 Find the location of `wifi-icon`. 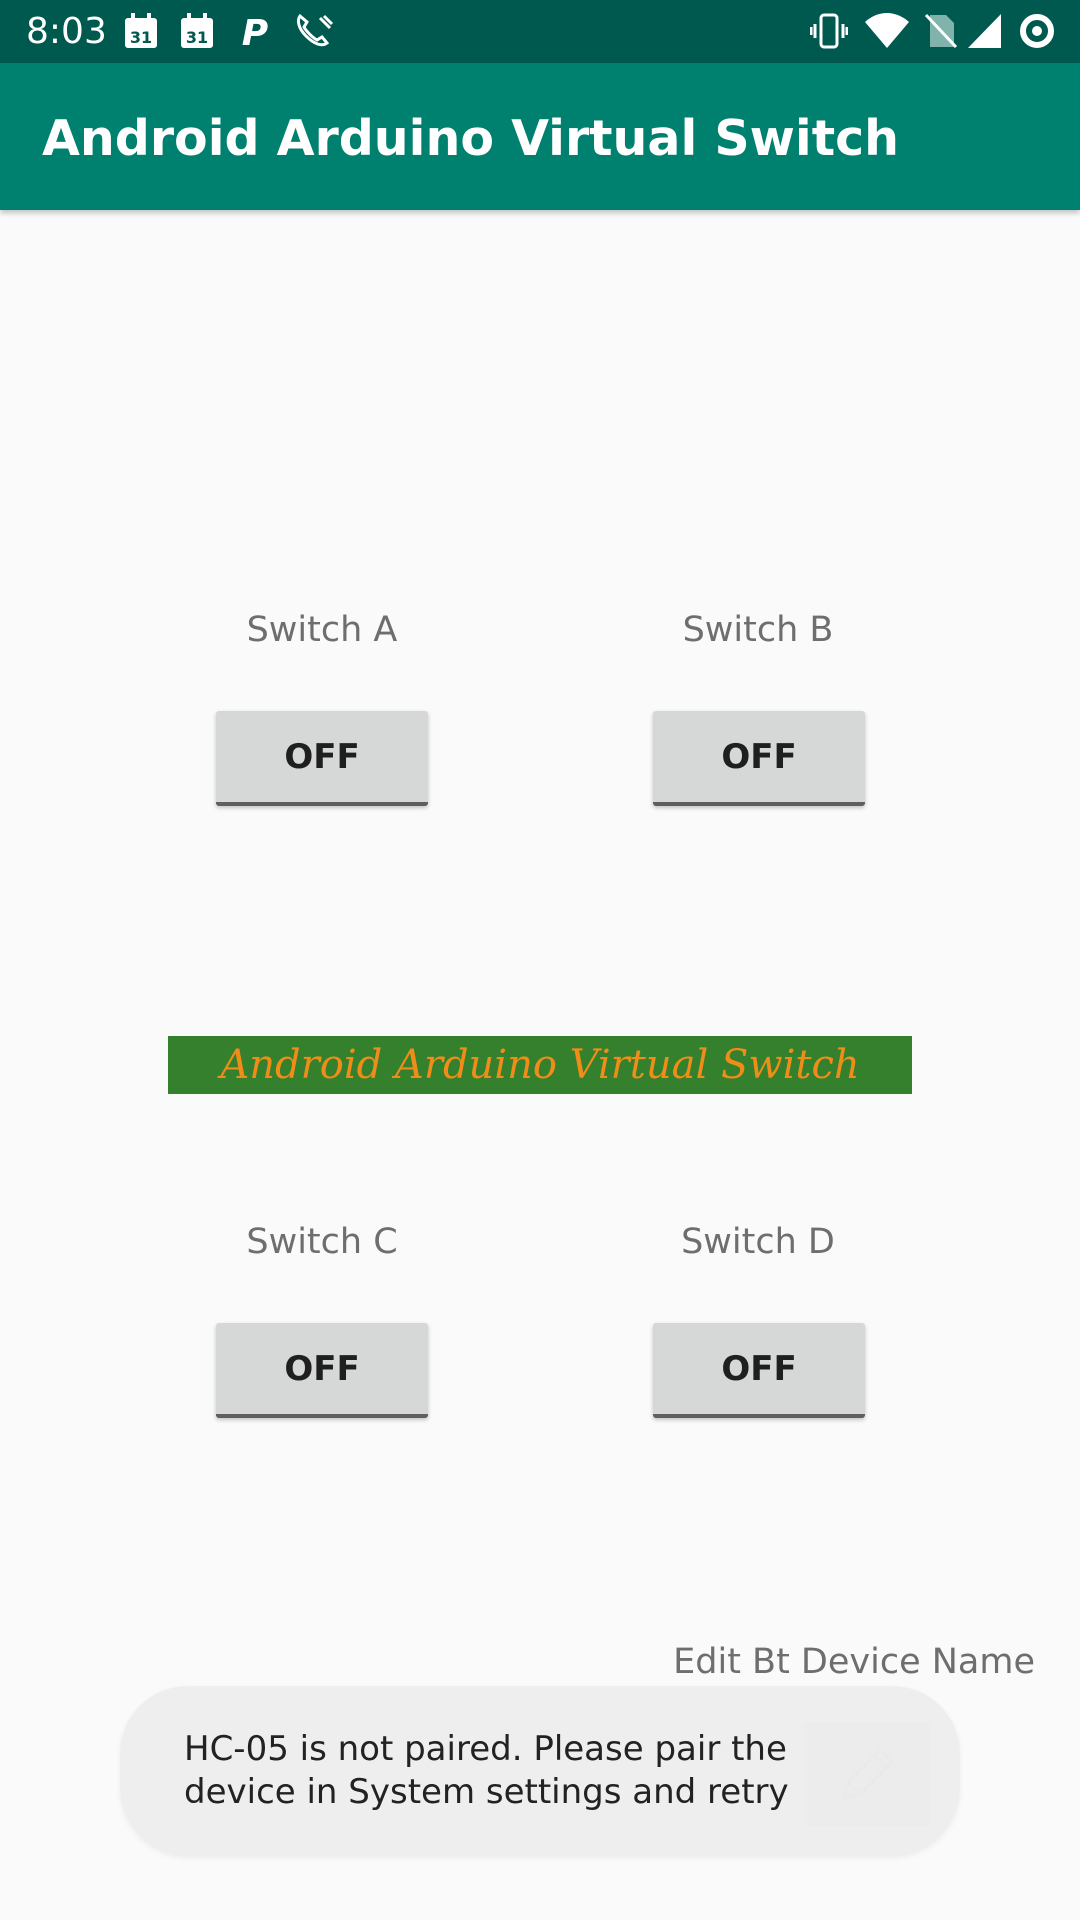

wifi-icon is located at coordinates (887, 31).